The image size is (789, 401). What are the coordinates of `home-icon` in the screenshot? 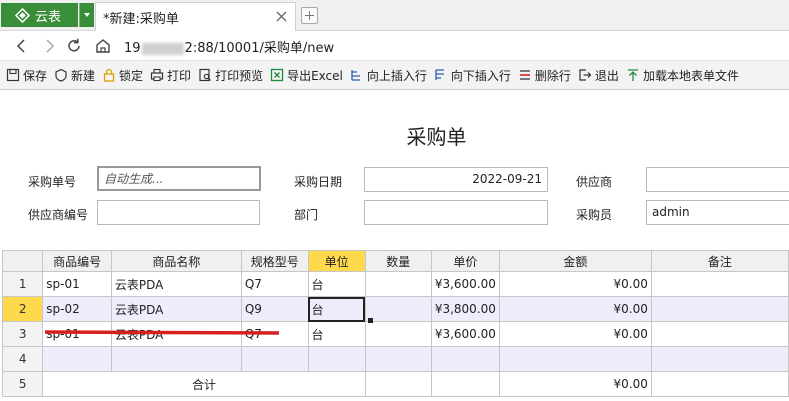 It's located at (103, 46).